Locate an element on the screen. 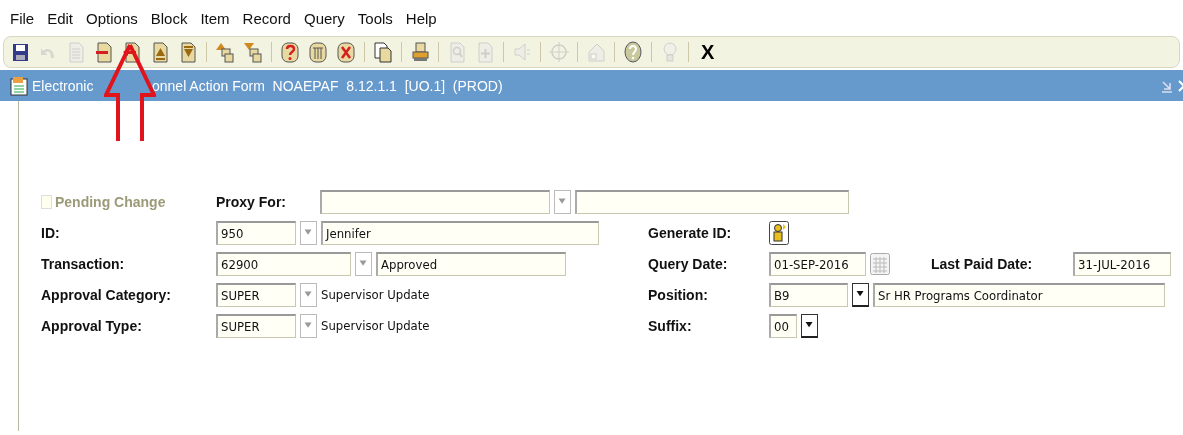 This screenshot has width=1183, height=435. input-field: Sr HR Programs Coordinator is located at coordinates (1019, 294).